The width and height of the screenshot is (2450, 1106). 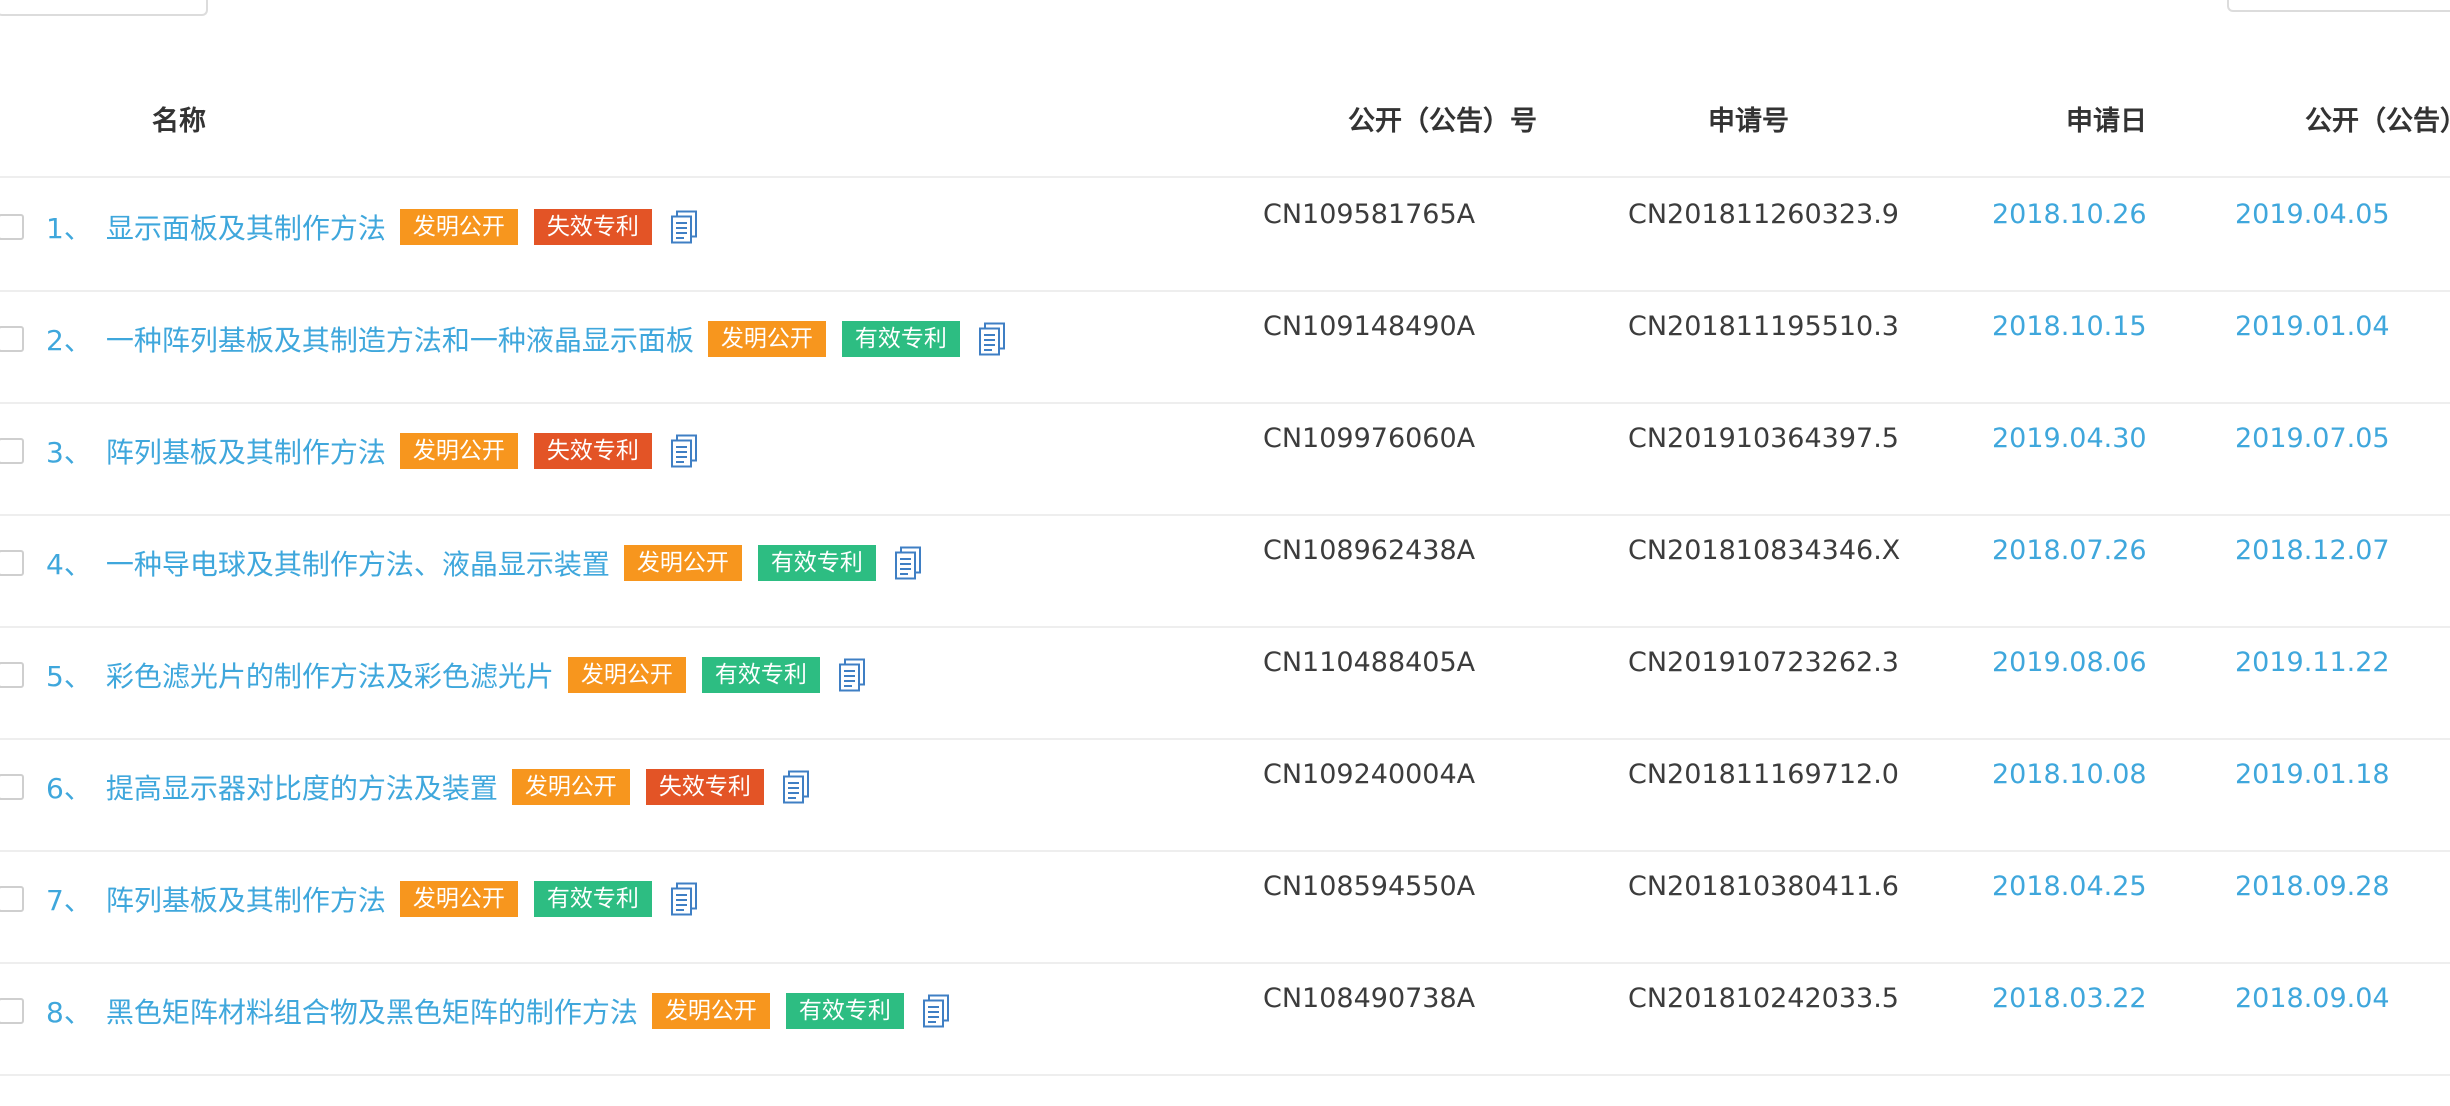 I want to click on app-date-link: 2018.10.26, so click(x=2069, y=215).